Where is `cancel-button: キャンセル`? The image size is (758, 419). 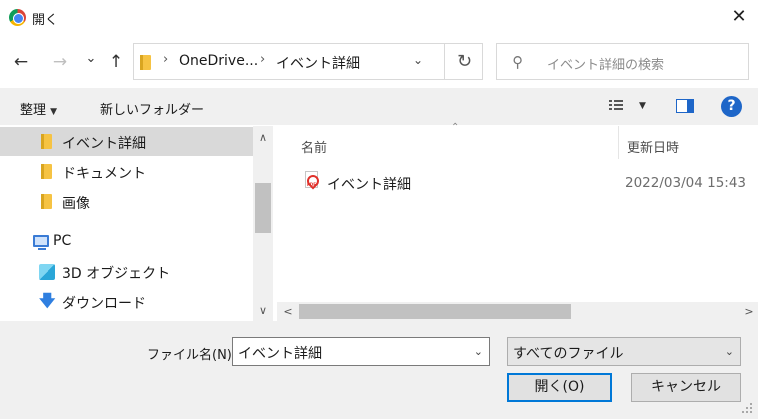
cancel-button: キャンセル is located at coordinates (686, 387).